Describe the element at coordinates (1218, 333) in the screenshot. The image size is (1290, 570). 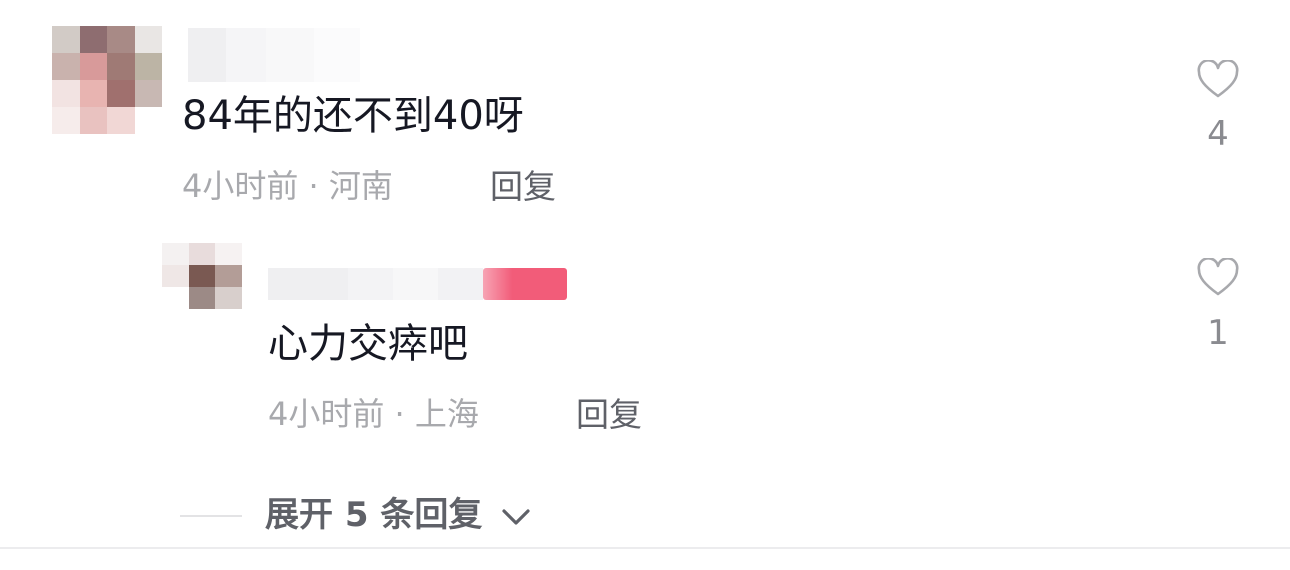
I see `like-count: 1` at that location.